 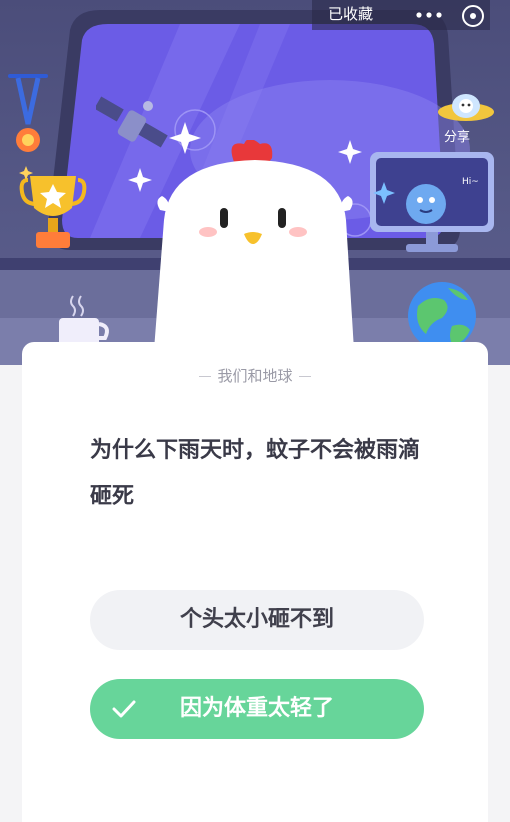 I want to click on question-text: 为什么下雨天时，蚊子不会被雨滴砸死, so click(x=255, y=473).